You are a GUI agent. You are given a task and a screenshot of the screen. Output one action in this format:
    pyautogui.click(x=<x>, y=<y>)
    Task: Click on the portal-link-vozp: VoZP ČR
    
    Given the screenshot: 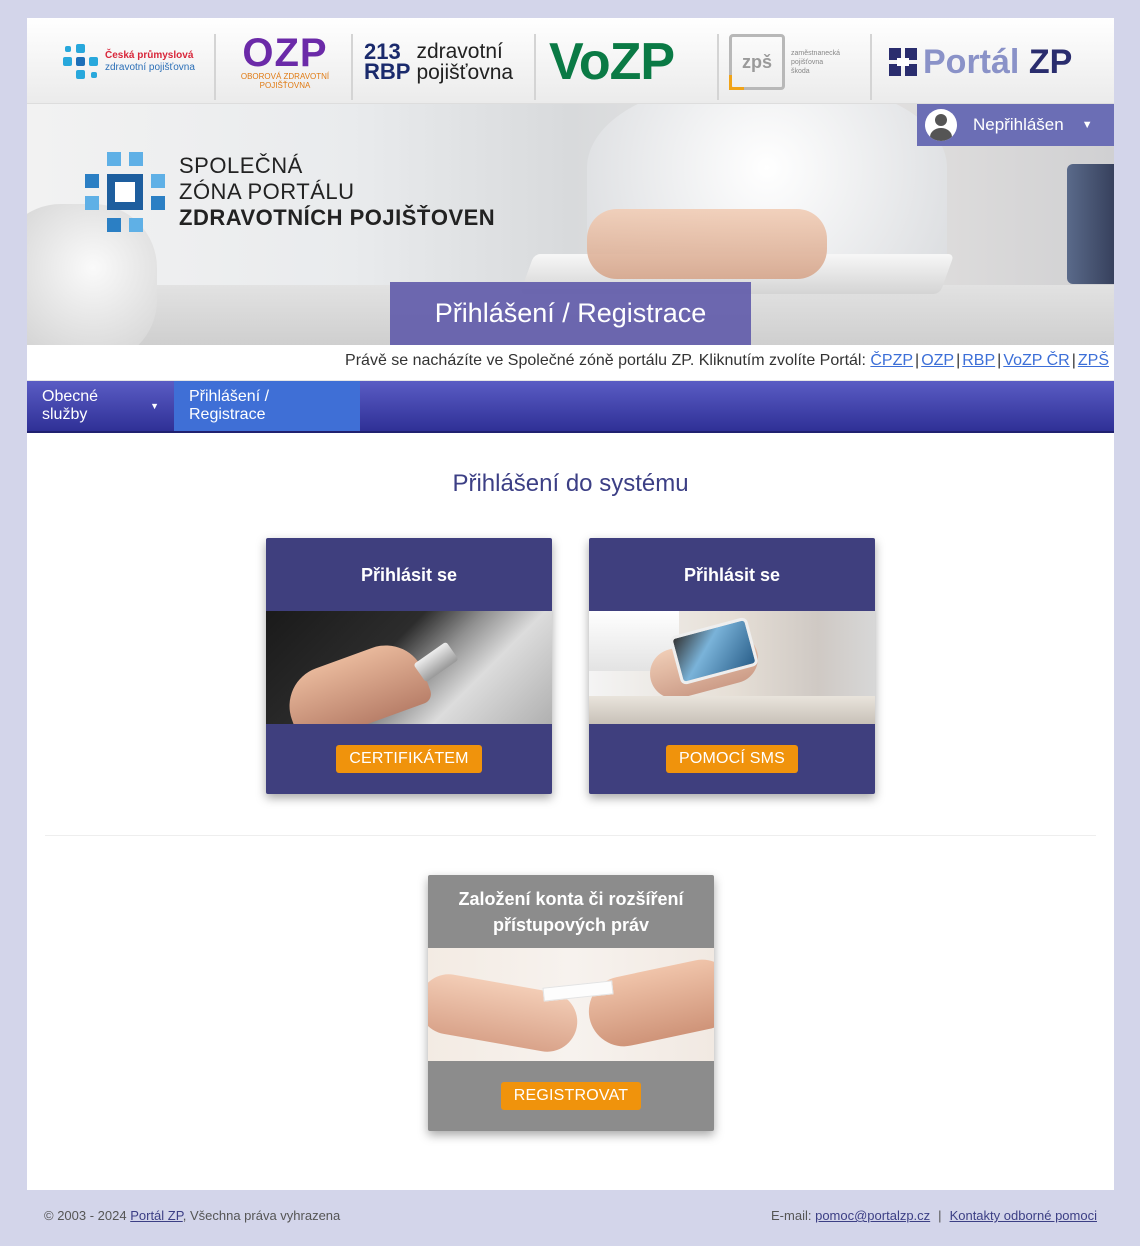 What is the action you would take?
    pyautogui.click(x=1036, y=360)
    